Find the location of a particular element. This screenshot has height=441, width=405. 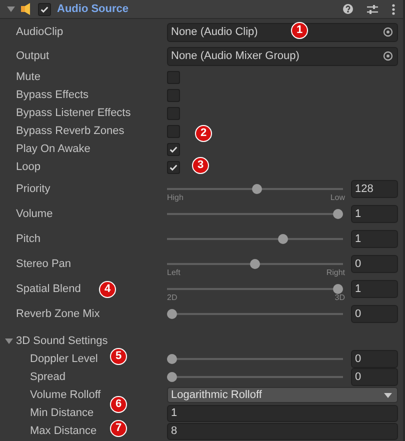

callout-badge: 6 is located at coordinates (118, 404).